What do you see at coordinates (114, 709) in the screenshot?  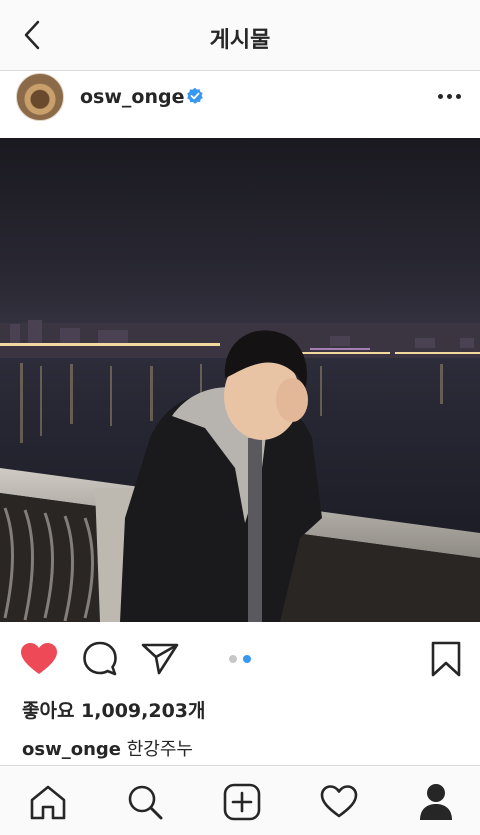 I see `likes-count: 좋아요 1,009,203개` at bounding box center [114, 709].